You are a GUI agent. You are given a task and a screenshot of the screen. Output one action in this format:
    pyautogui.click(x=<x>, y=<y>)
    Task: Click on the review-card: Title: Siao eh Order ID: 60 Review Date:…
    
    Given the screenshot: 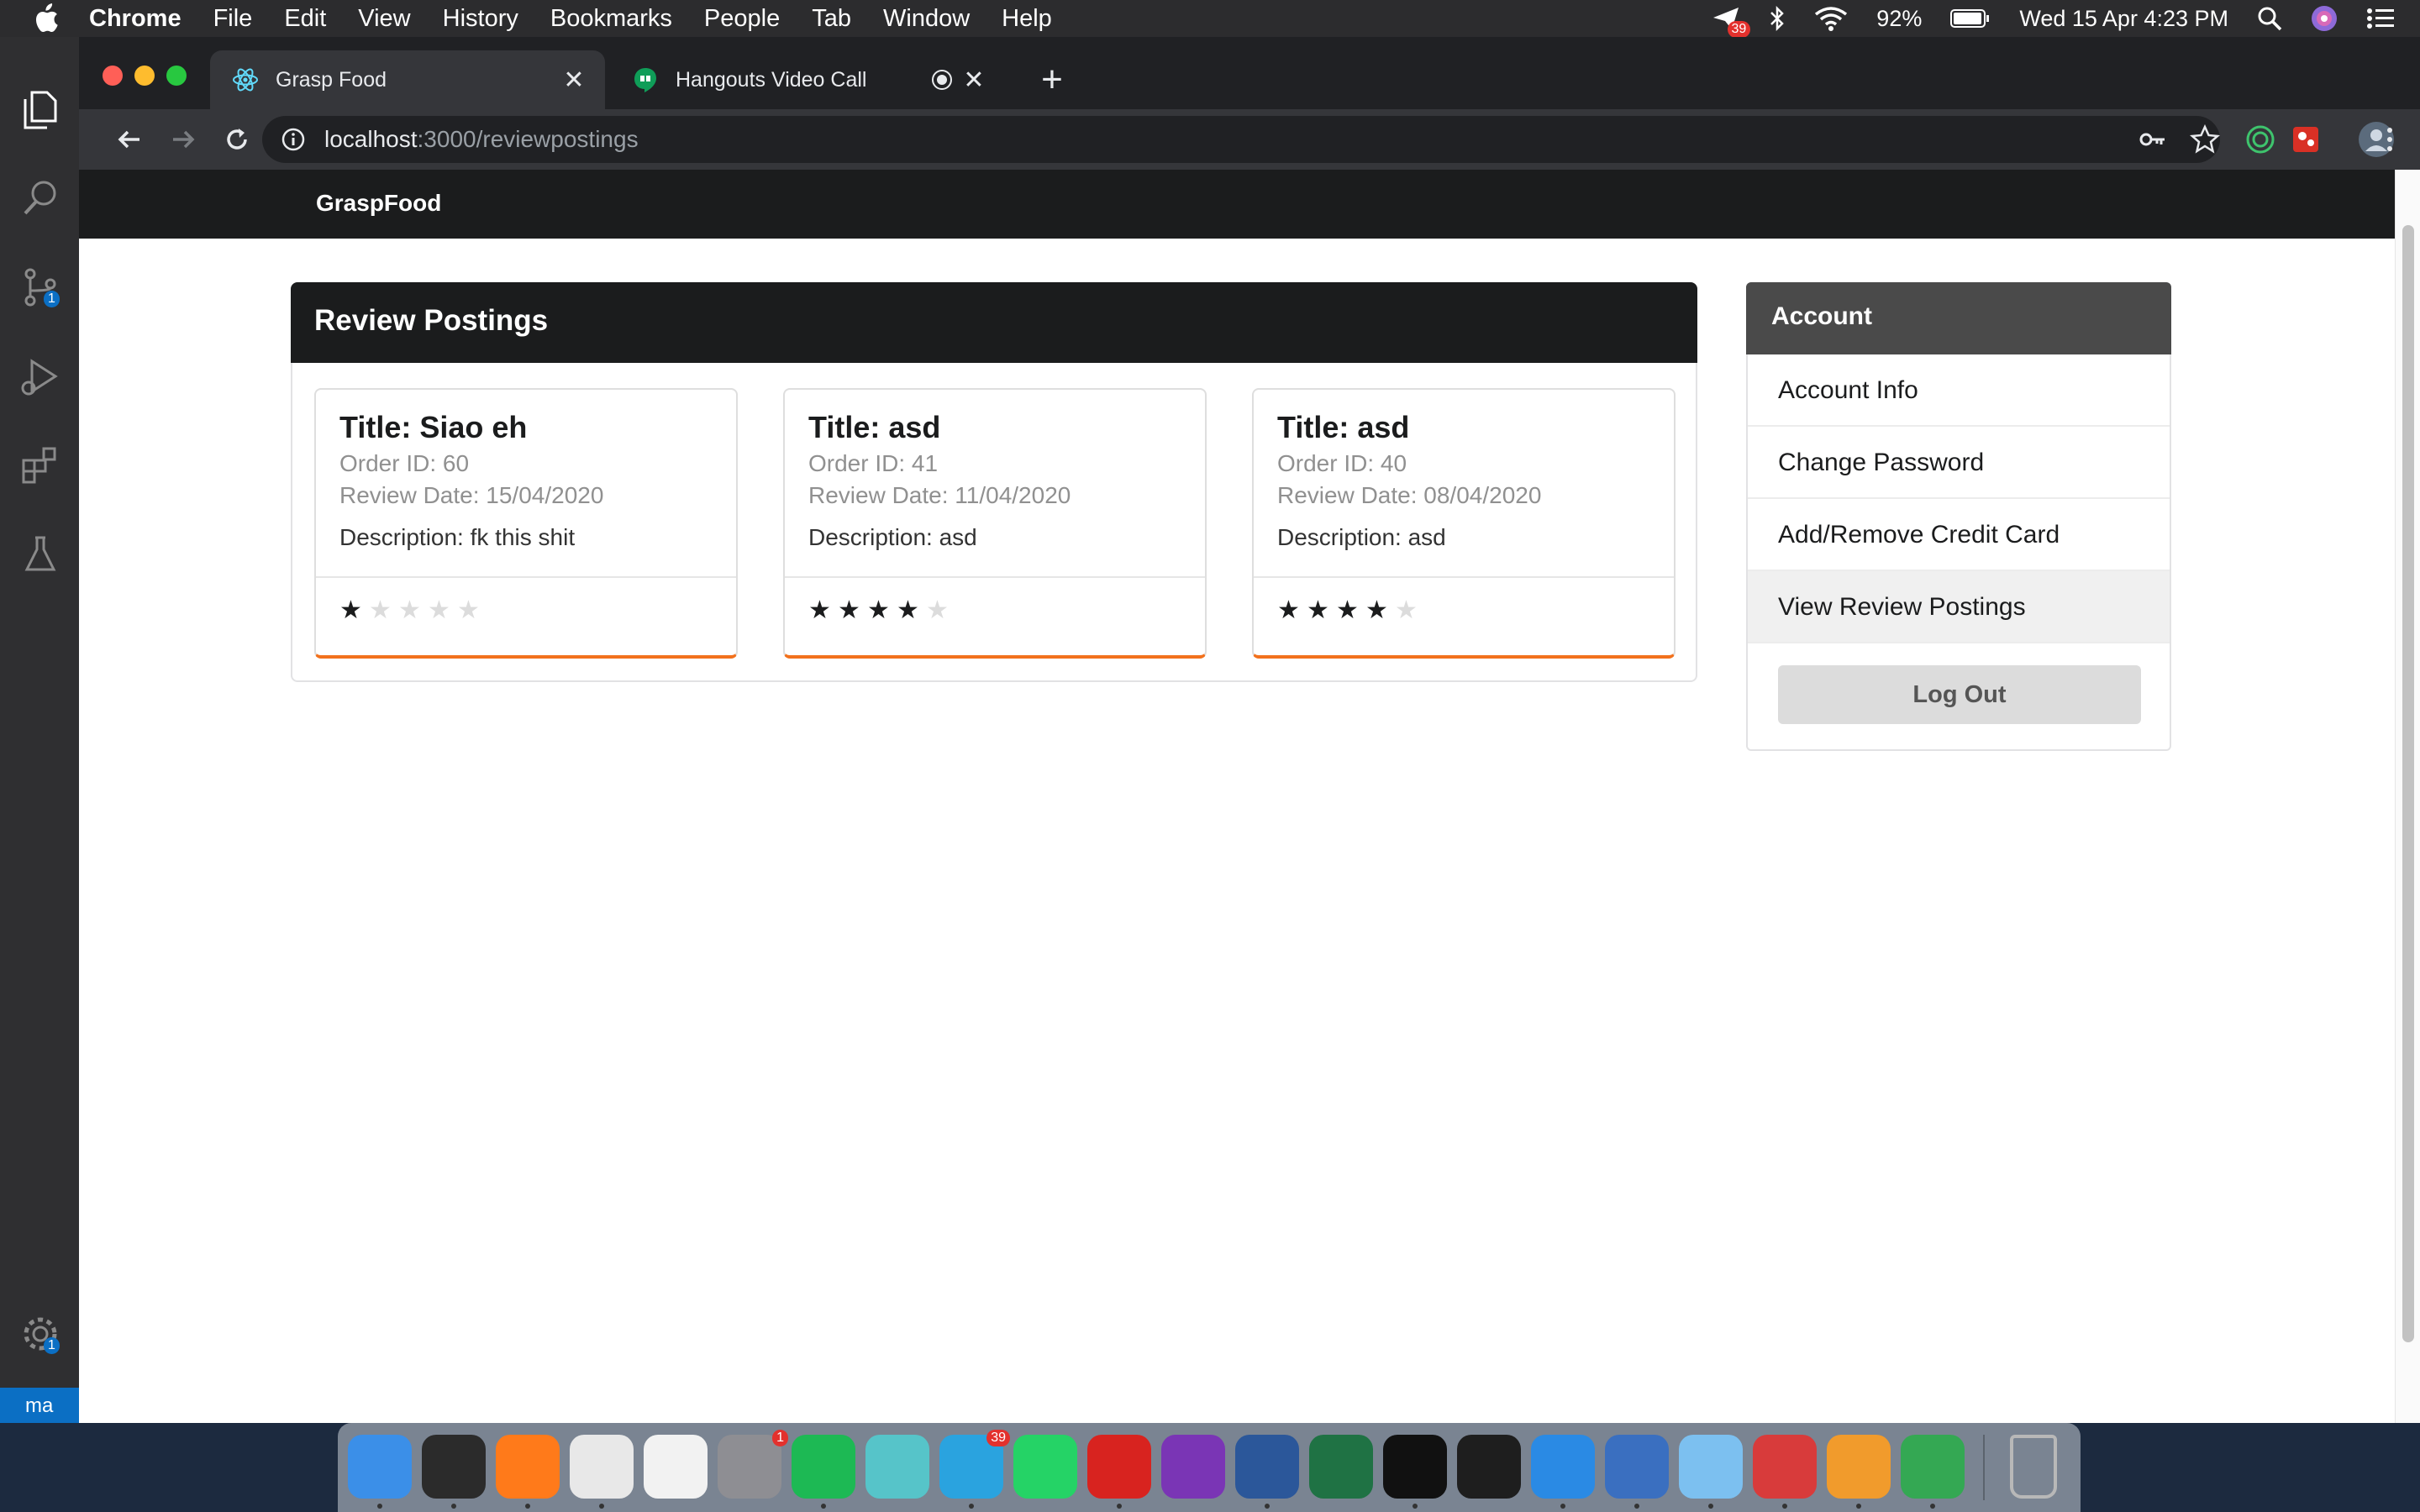 What is the action you would take?
    pyautogui.click(x=526, y=523)
    